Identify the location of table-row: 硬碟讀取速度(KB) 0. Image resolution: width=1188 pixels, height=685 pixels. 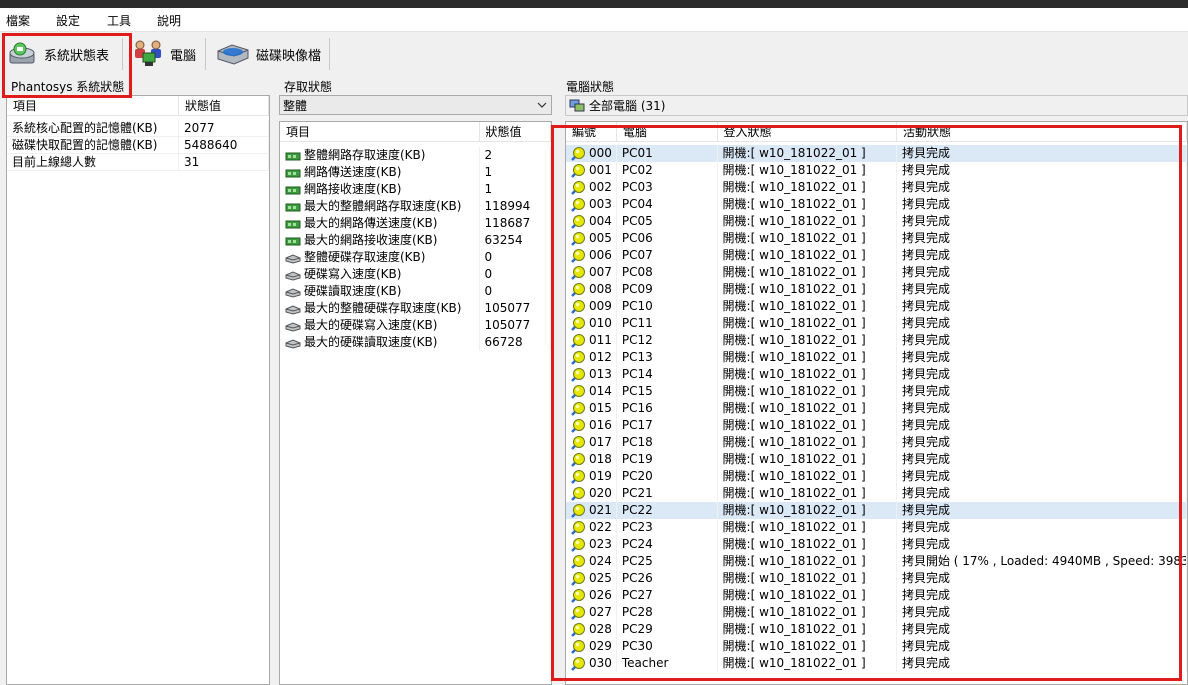
(415, 291).